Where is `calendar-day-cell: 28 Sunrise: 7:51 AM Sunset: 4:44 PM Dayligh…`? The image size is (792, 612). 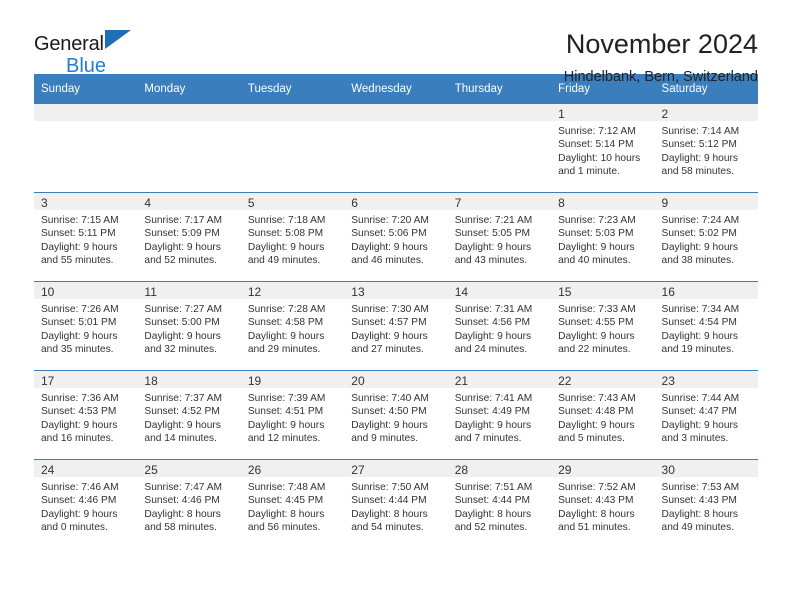 calendar-day-cell: 28 Sunrise: 7:51 AM Sunset: 4:44 PM Dayligh… is located at coordinates (499, 504).